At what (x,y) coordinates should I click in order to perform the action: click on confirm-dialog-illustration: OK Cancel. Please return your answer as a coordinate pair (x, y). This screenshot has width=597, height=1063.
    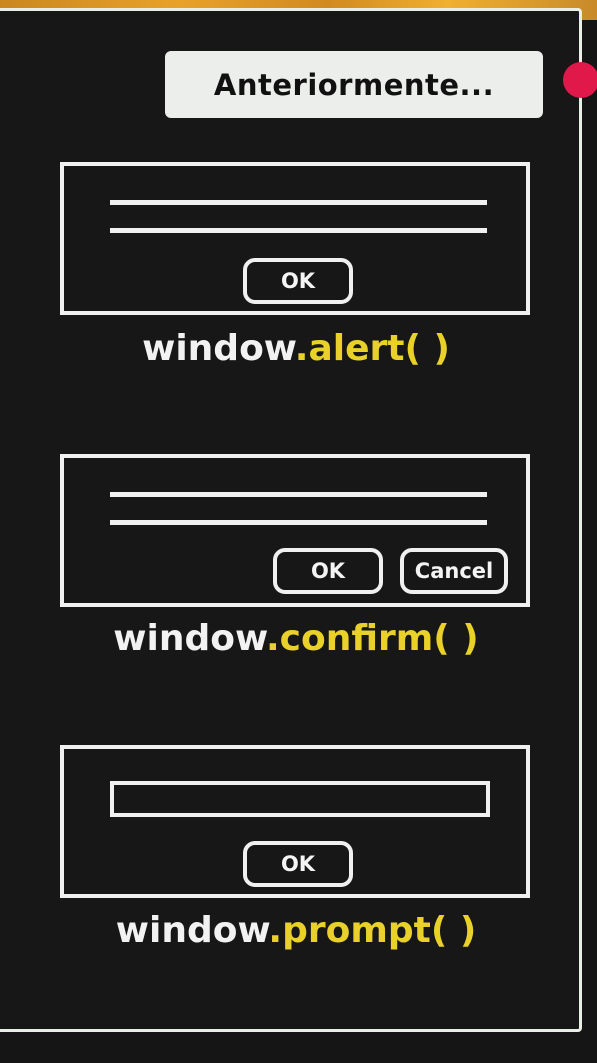
    Looking at the image, I should click on (295, 530).